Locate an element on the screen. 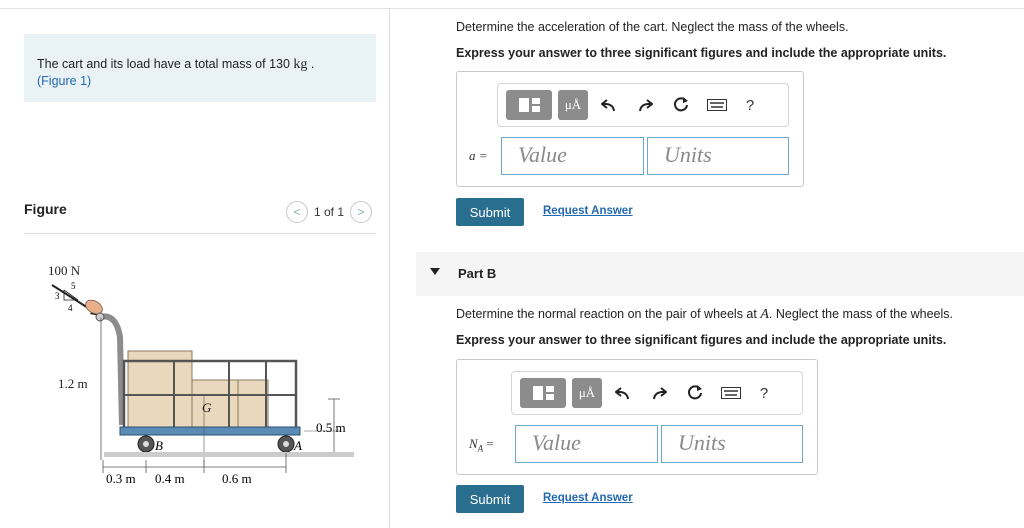 This screenshot has width=1024, height=528. clearance-label: 0.5 m is located at coordinates (331, 427).